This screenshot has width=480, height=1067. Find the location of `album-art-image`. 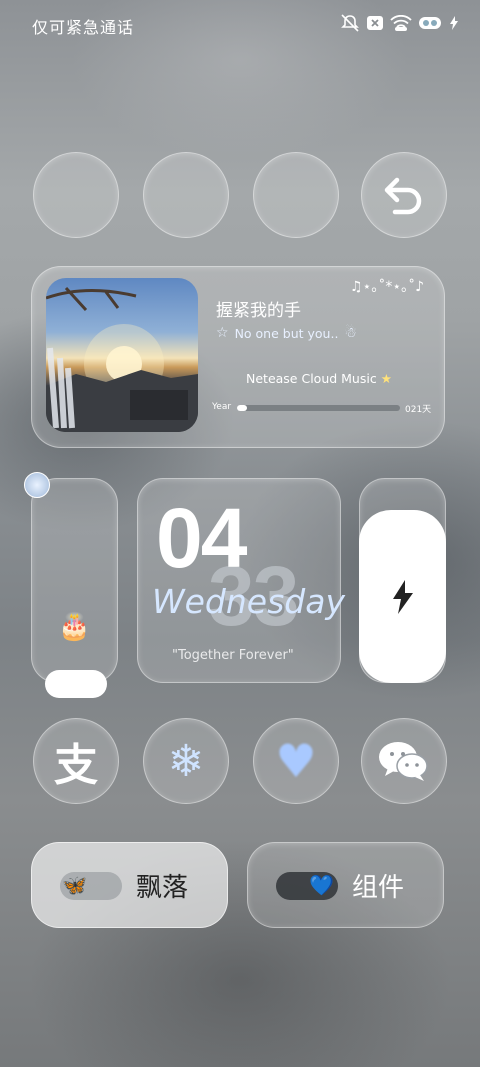

album-art-image is located at coordinates (122, 359).